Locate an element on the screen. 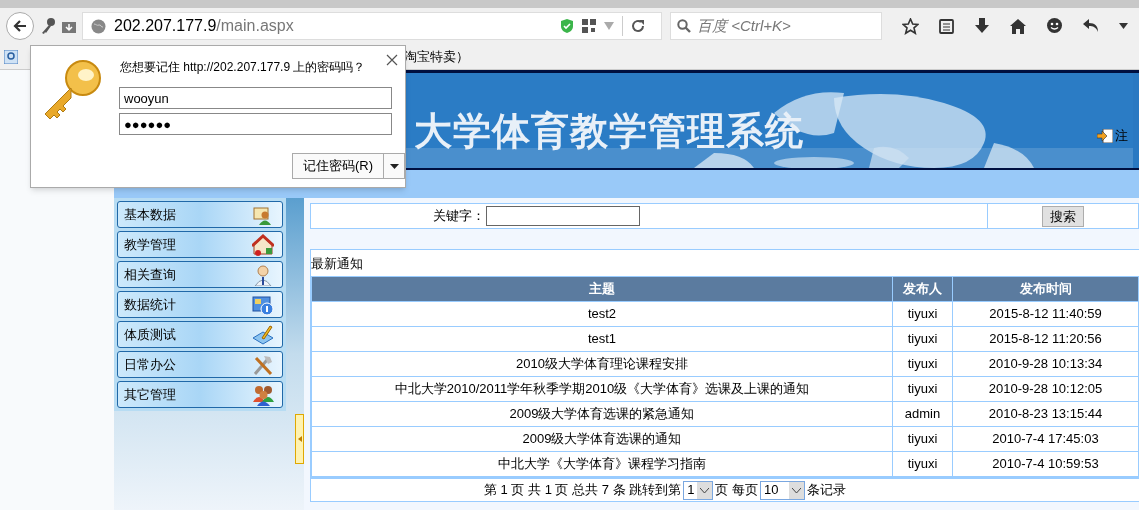 This screenshot has width=1139, height=510. system-title: 大学体育教学管理系统 is located at coordinates (609, 131).